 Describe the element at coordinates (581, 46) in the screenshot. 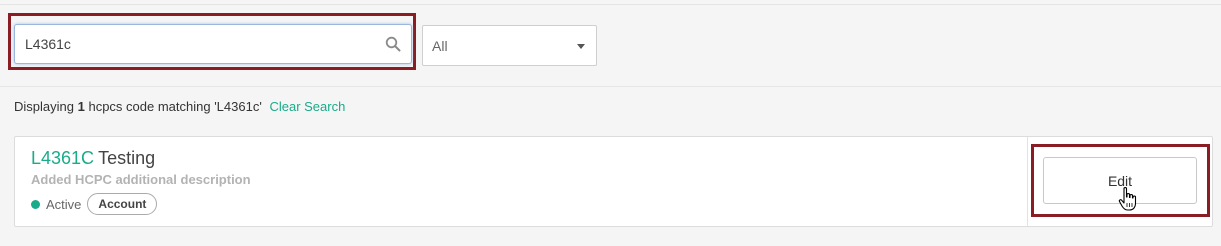

I see `chevron-down-icon` at that location.